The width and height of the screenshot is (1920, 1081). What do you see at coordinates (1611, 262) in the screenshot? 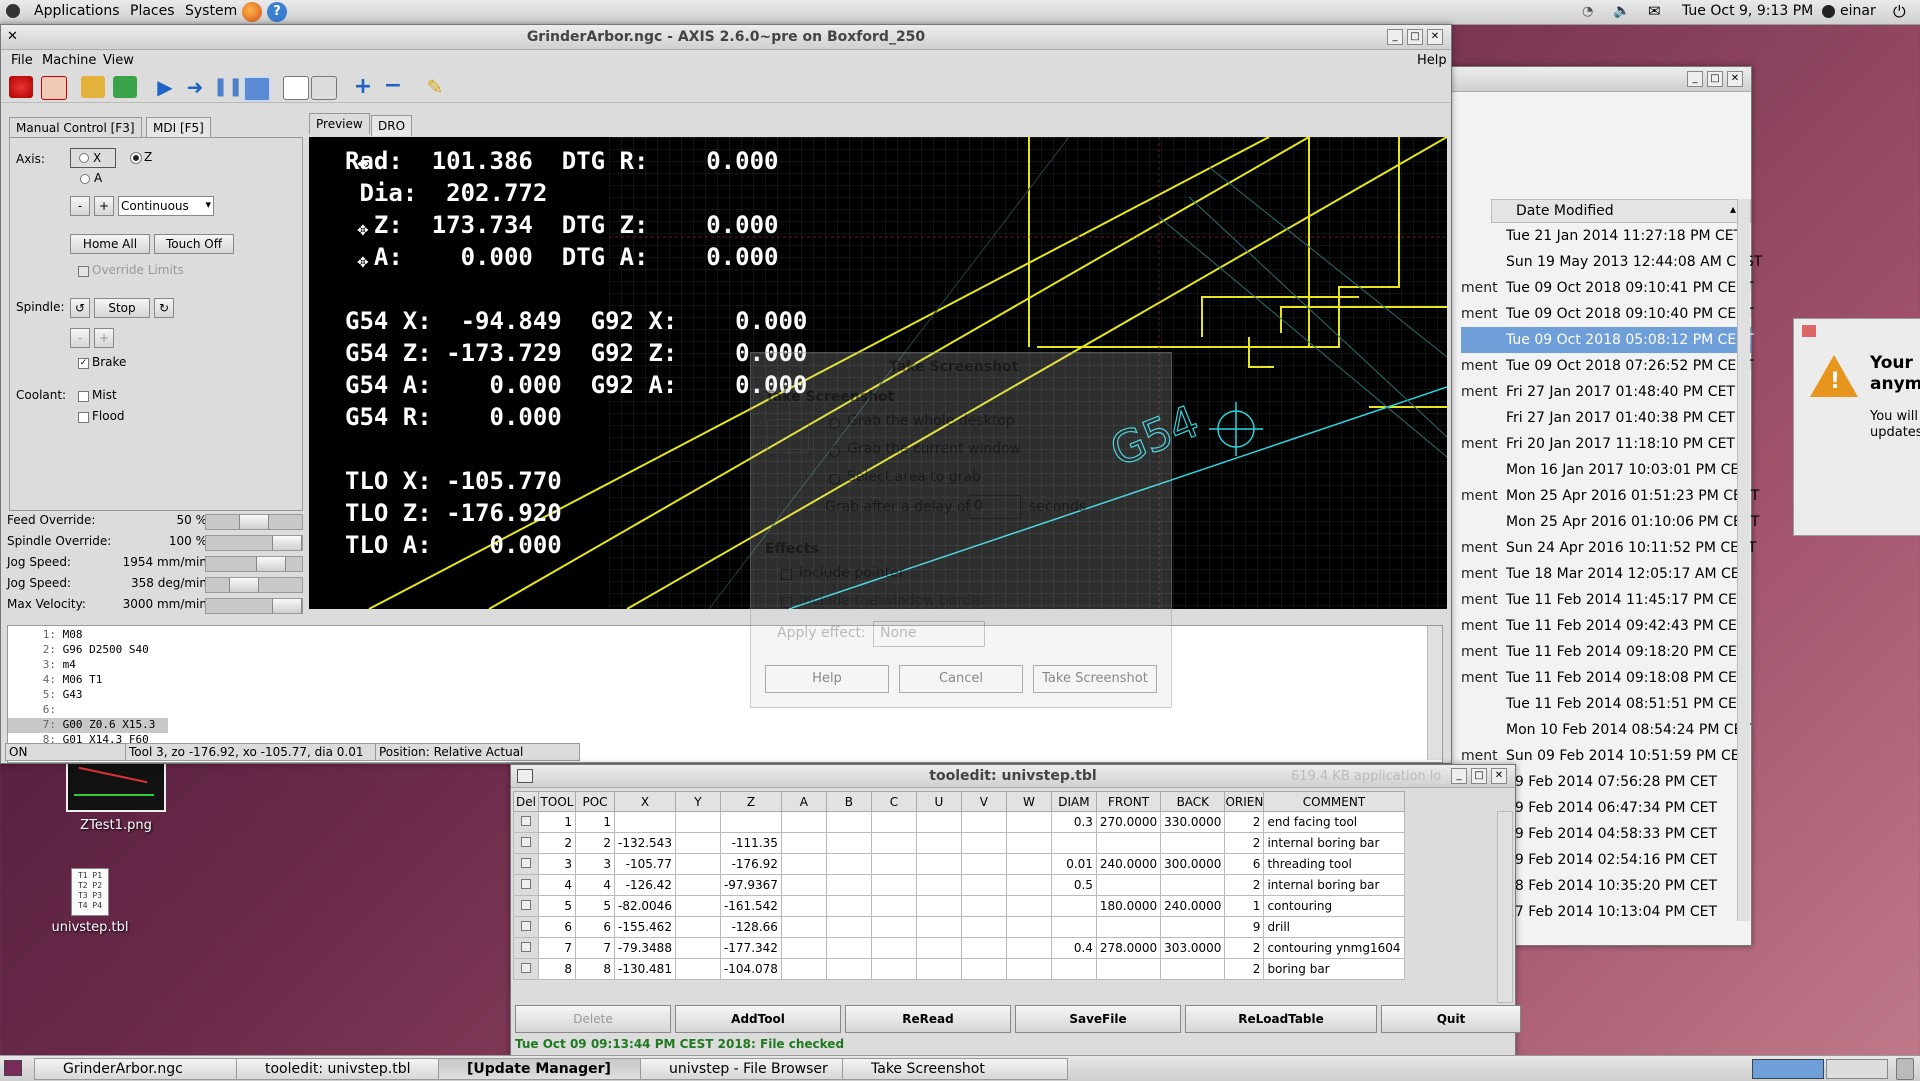
I see `file-row: Sun 19 May 2013 12:44:08 AM CEST` at bounding box center [1611, 262].